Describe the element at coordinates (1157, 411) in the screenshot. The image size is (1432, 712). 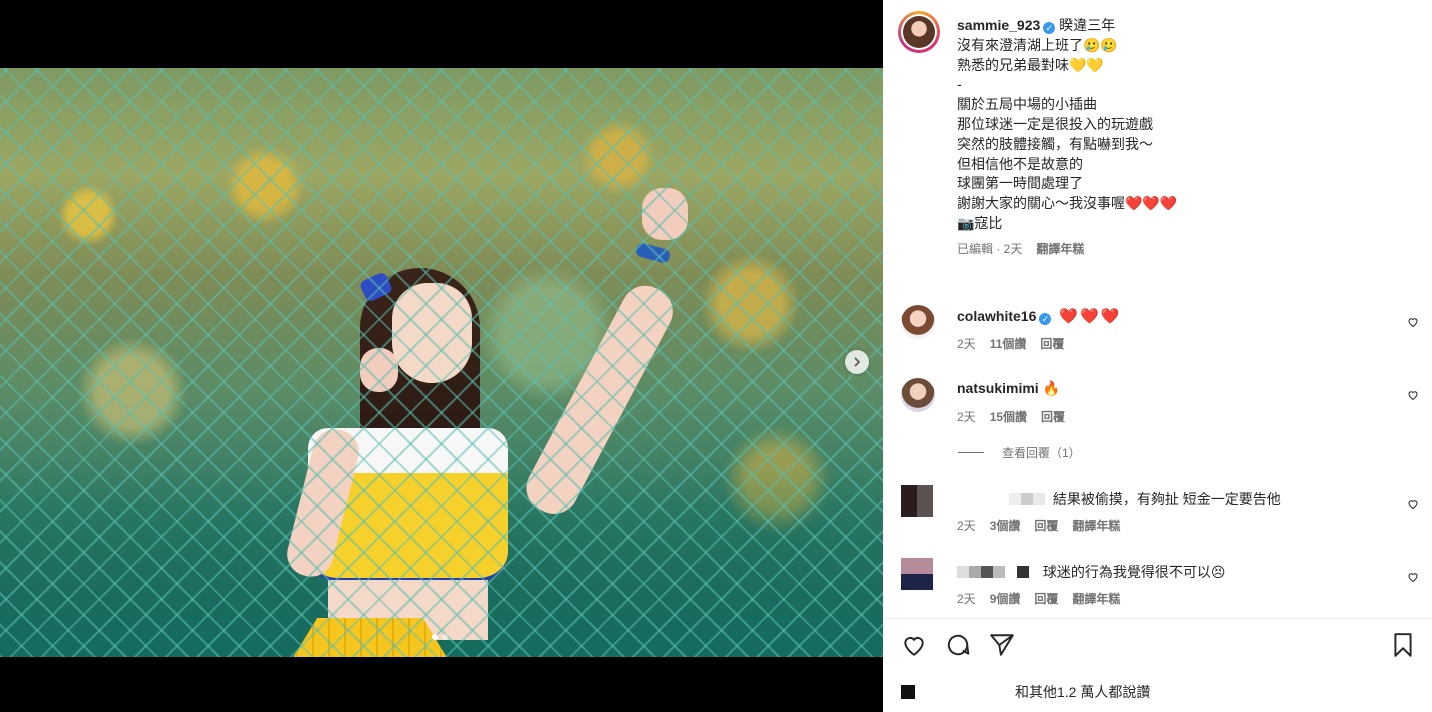
I see `comment-item: natsukimimi 🔥 2天 15個讚 回覆` at that location.